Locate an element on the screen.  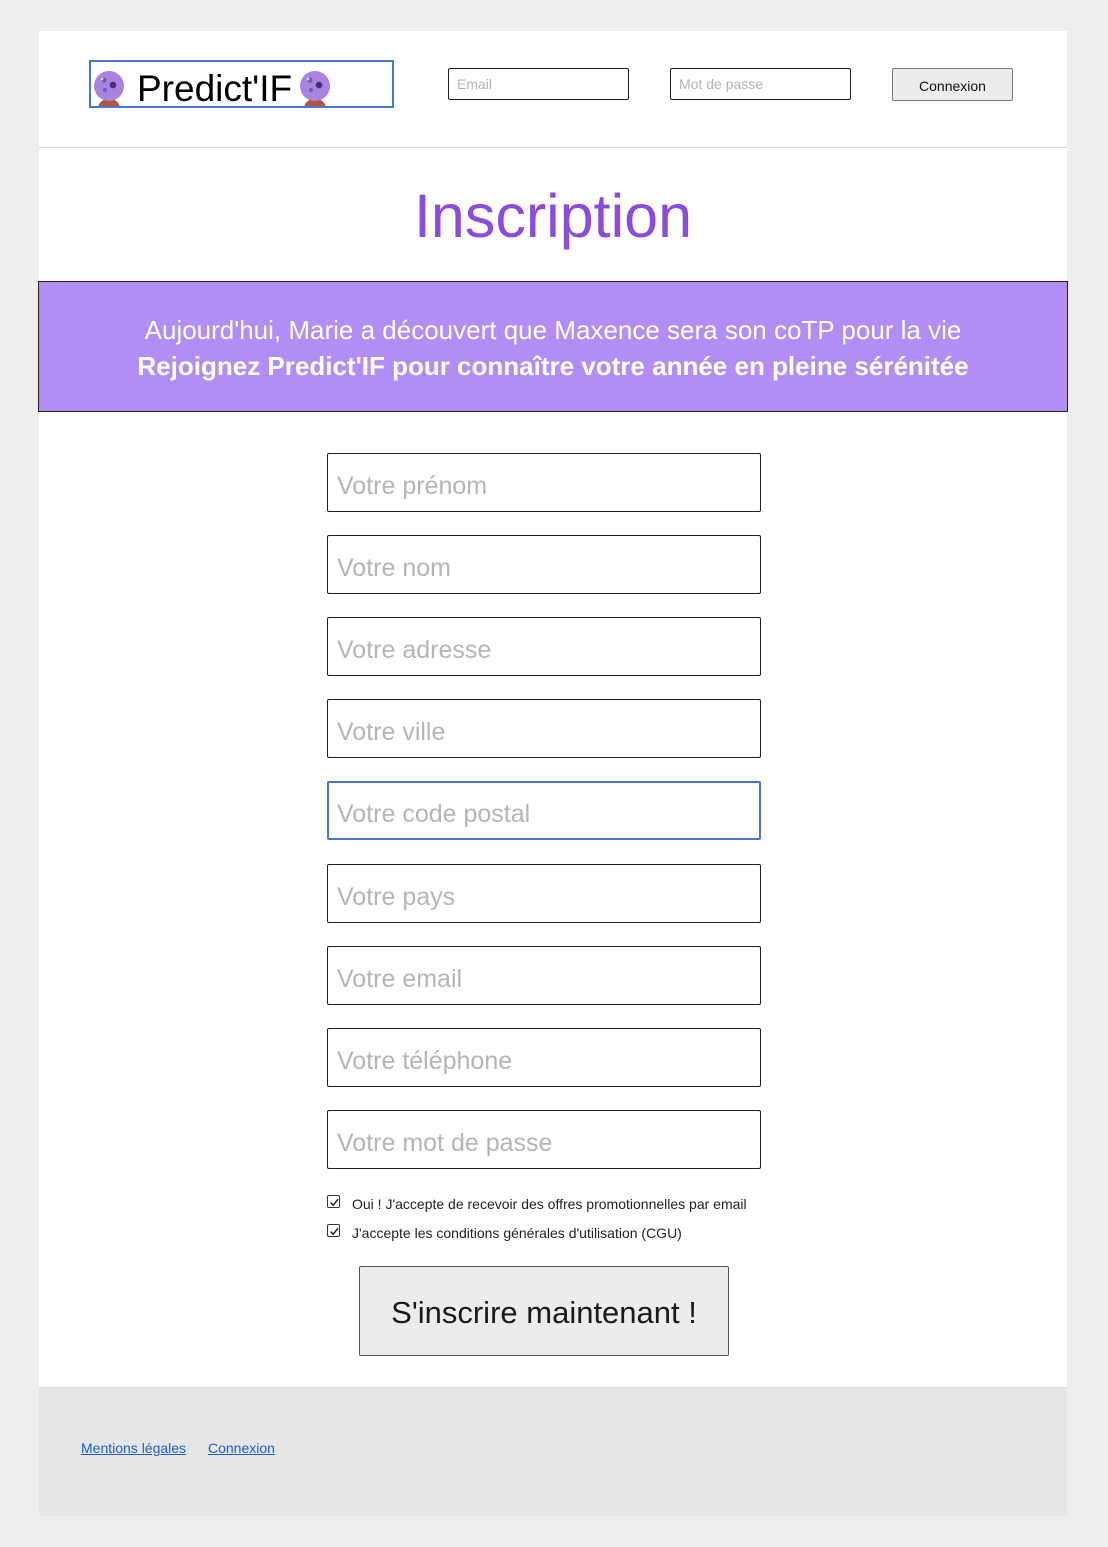
login-button: Connexion is located at coordinates (952, 84).